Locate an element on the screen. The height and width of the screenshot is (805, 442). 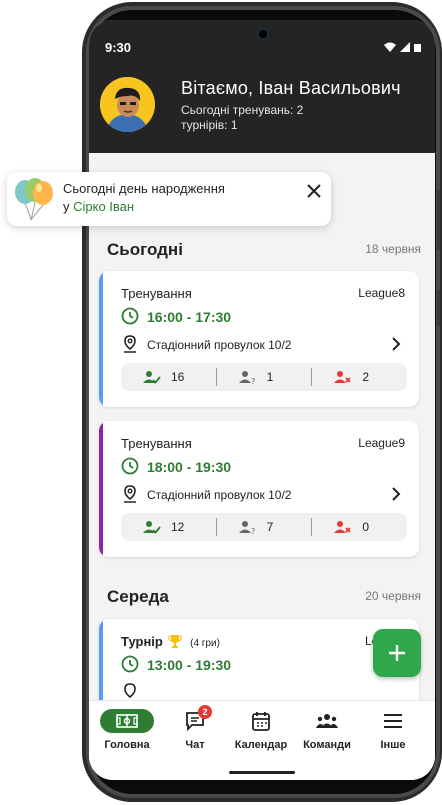
declined-count: 2 is located at coordinates (366, 377).